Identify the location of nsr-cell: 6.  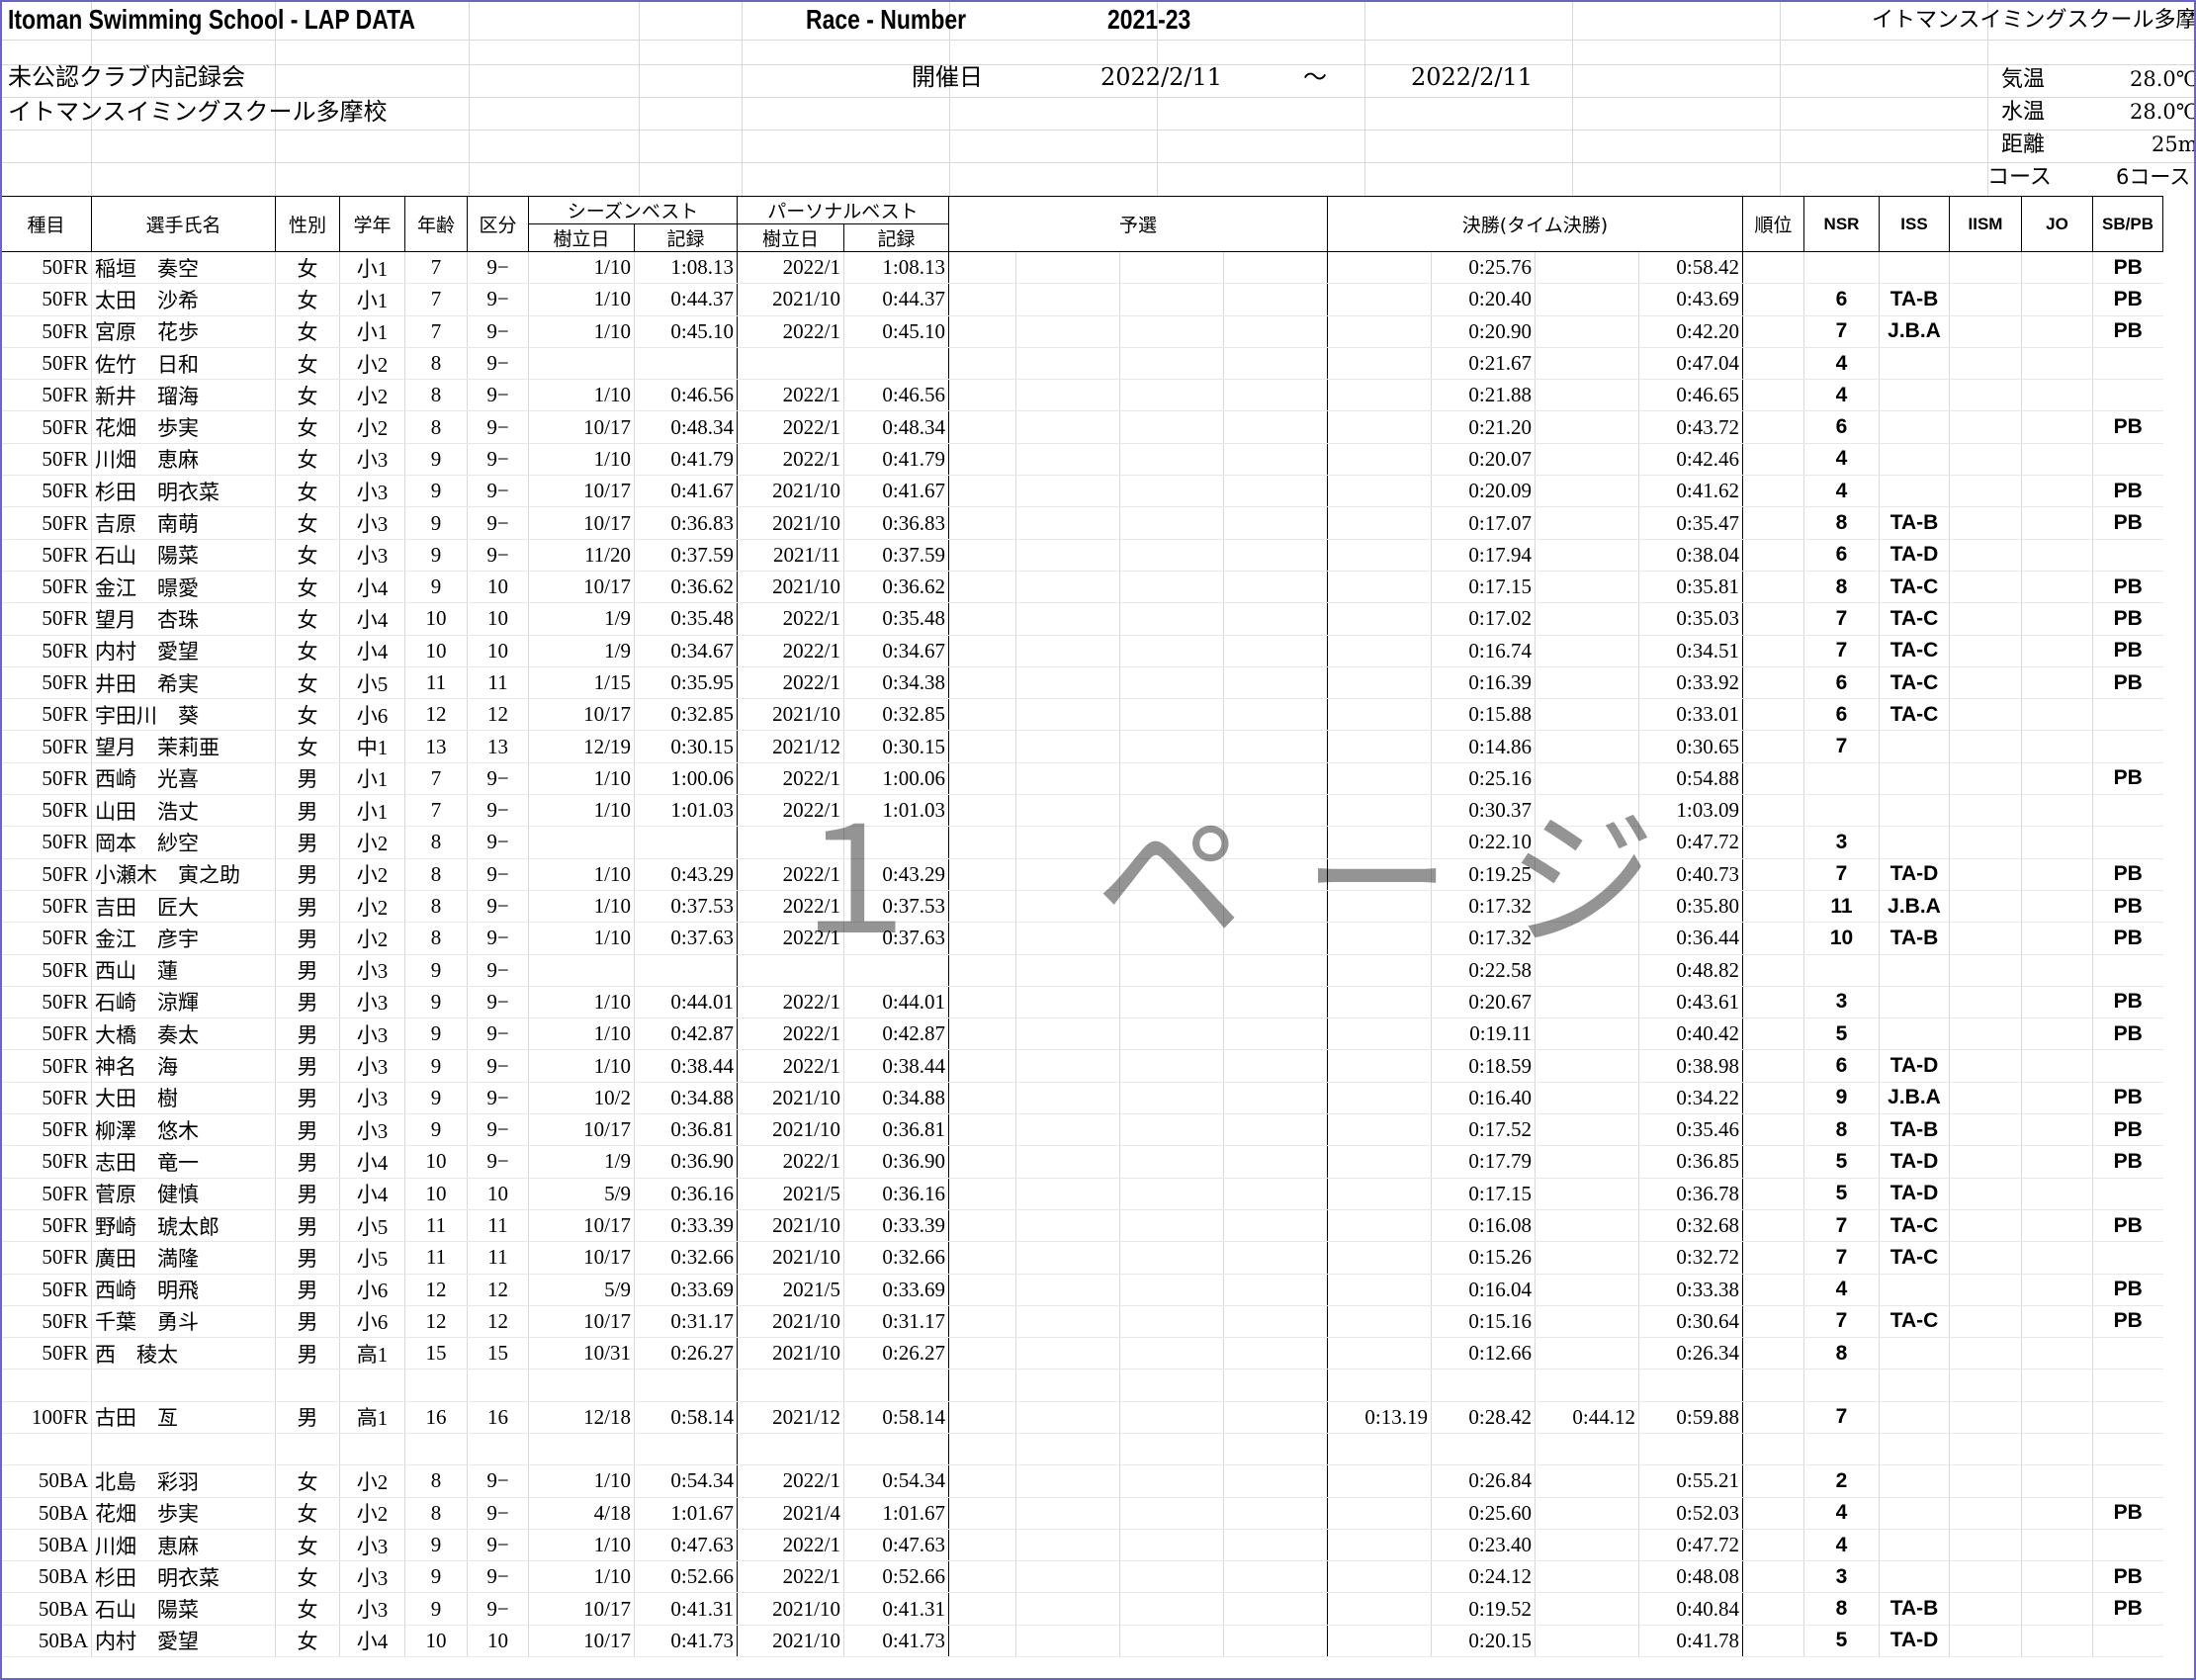
(1842, 715).